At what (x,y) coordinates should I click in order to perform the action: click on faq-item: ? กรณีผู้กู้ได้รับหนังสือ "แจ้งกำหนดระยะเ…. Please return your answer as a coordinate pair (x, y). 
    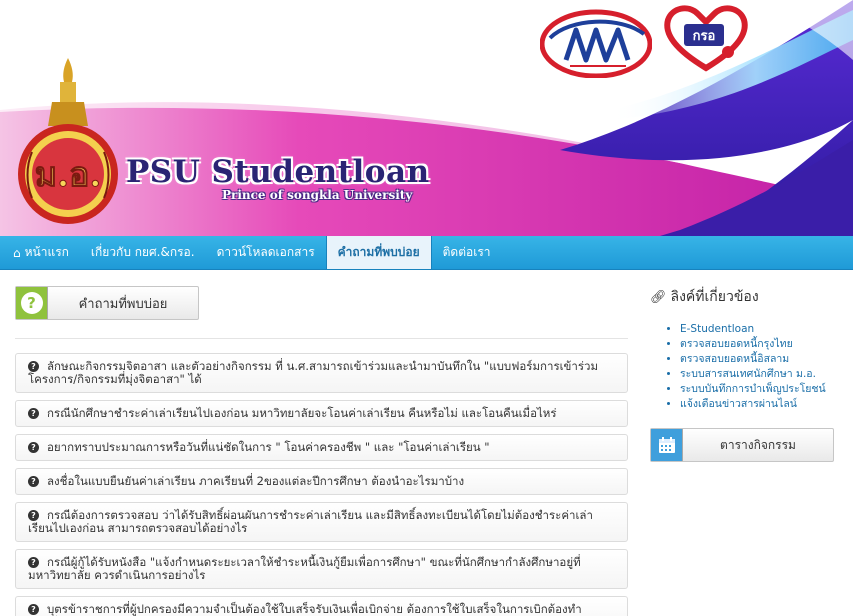
    Looking at the image, I should click on (321, 569).